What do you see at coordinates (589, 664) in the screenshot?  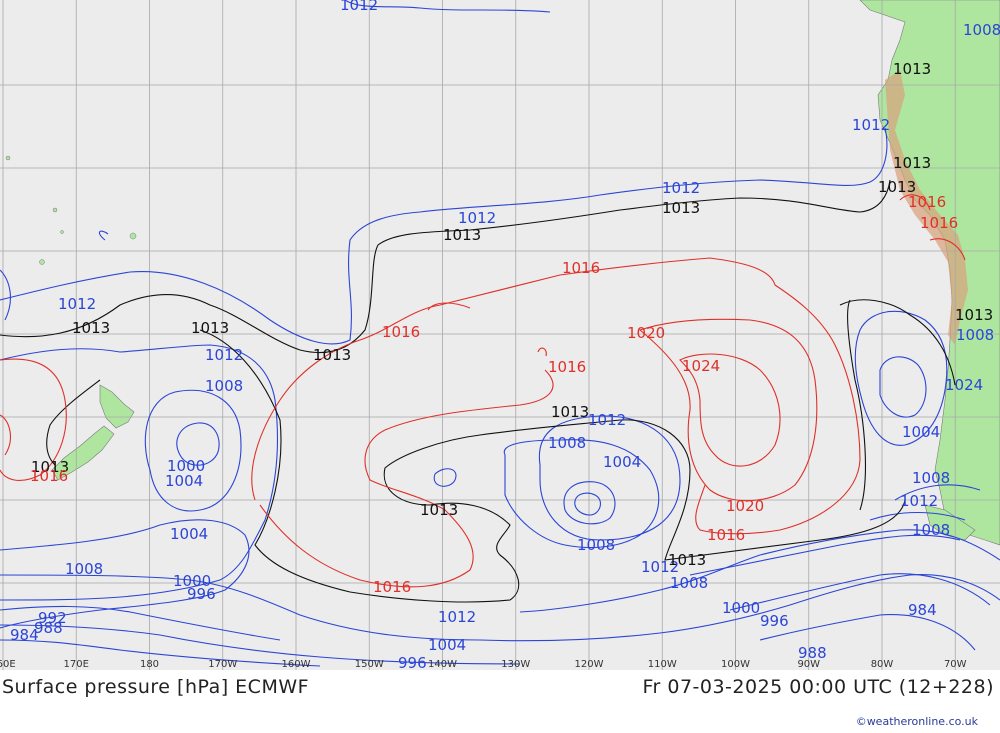 I see `longitude-tick-label: 120W` at bounding box center [589, 664].